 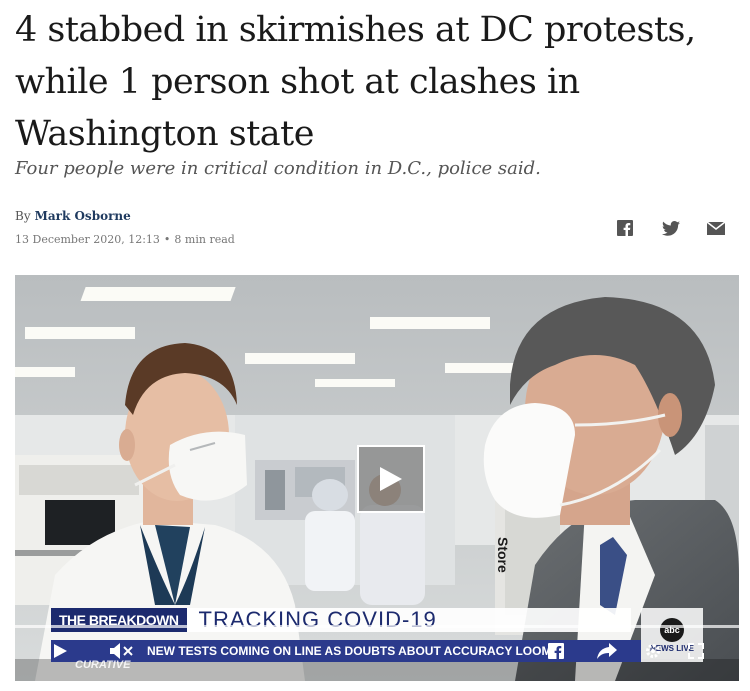 I want to click on video-fullscreen-button, so click(x=696, y=651).